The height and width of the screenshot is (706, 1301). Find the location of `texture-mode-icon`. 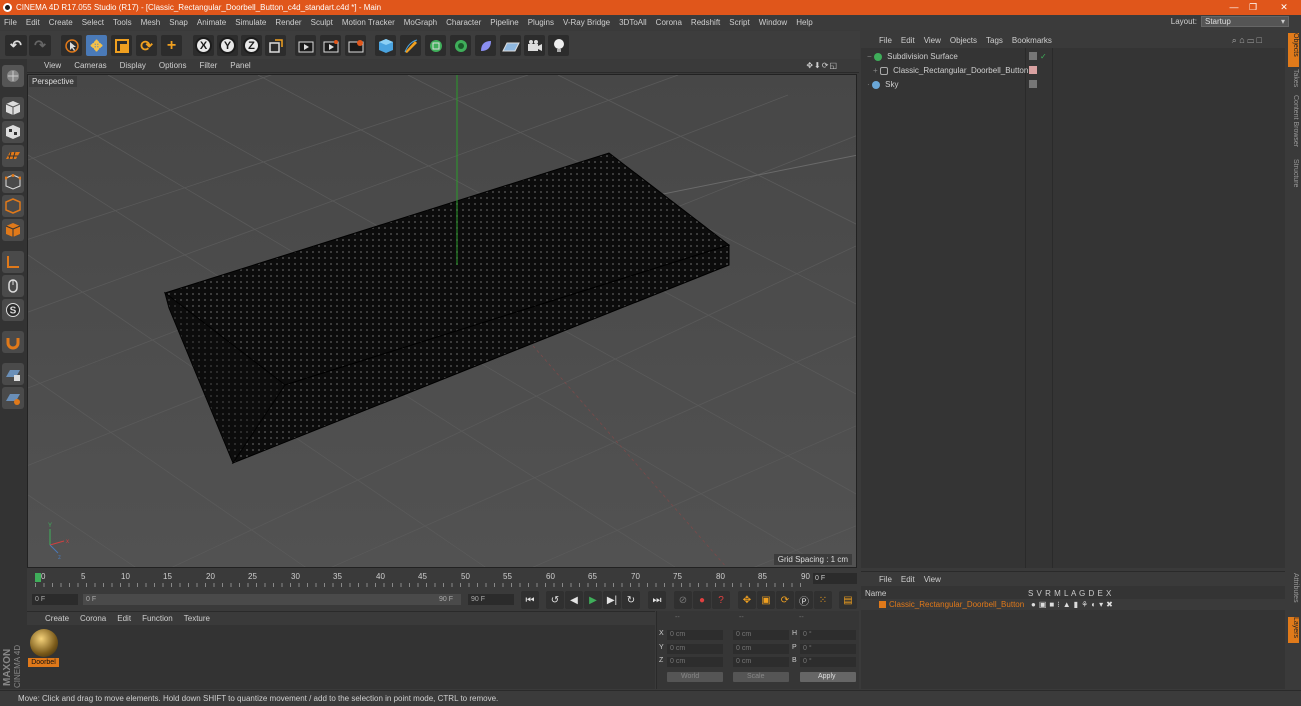

texture-mode-icon is located at coordinates (13, 132).